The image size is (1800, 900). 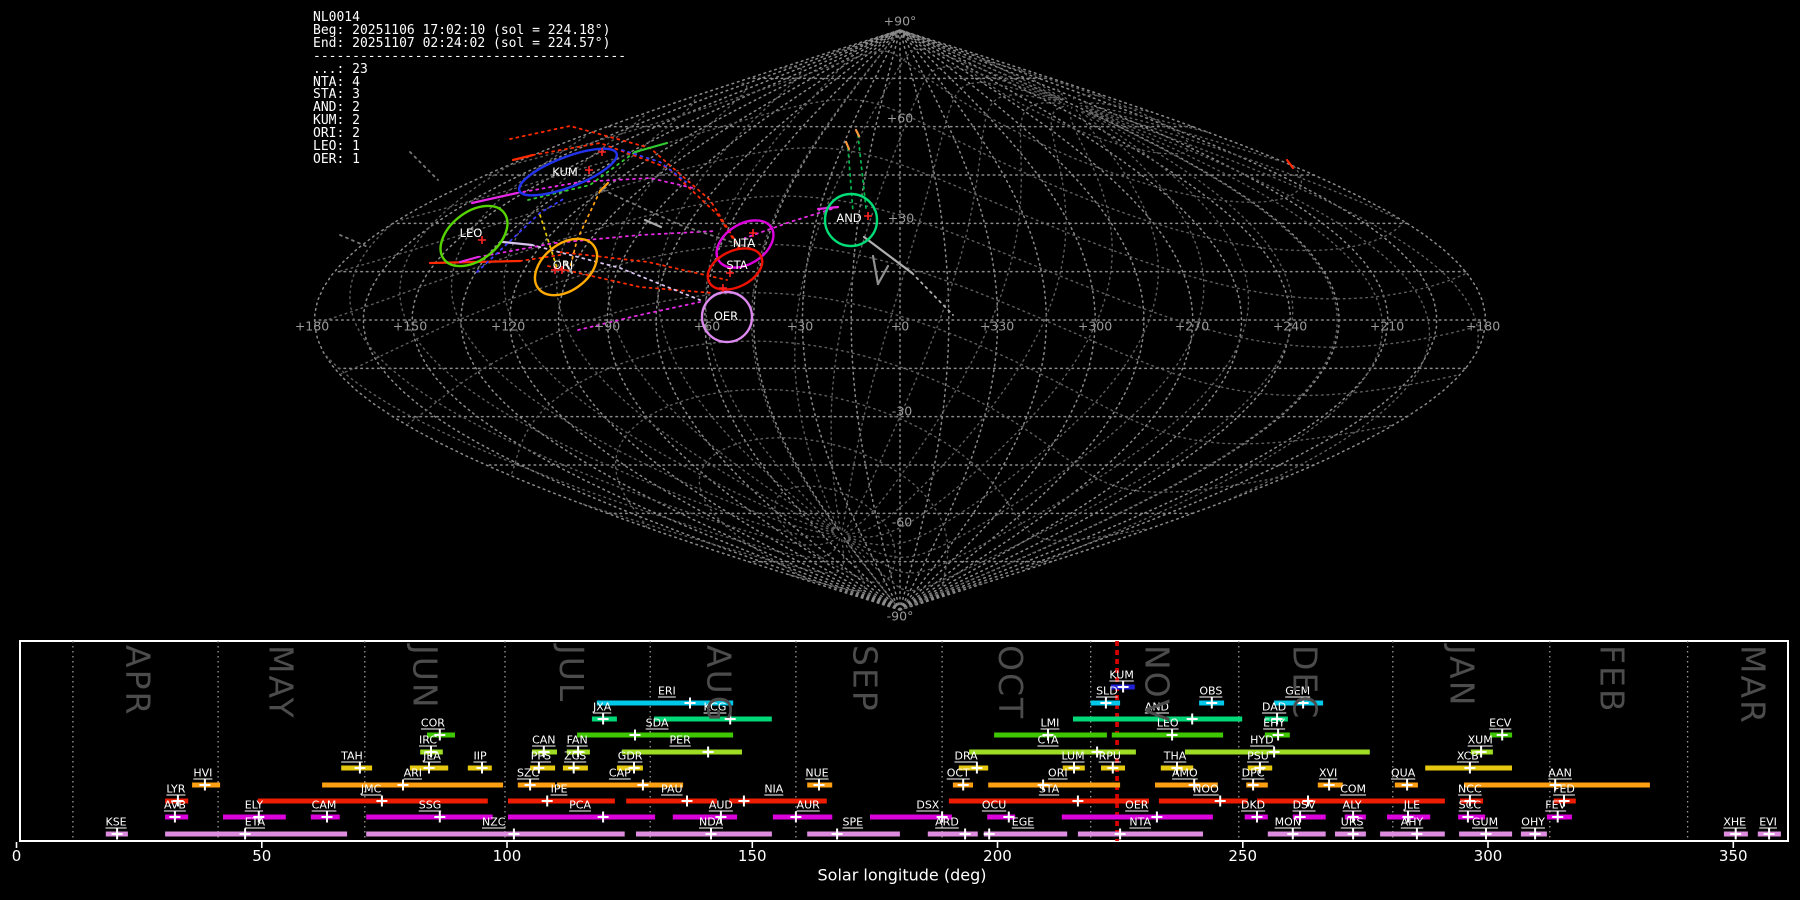 I want to click on x-tick-label: 150, so click(x=752, y=856).